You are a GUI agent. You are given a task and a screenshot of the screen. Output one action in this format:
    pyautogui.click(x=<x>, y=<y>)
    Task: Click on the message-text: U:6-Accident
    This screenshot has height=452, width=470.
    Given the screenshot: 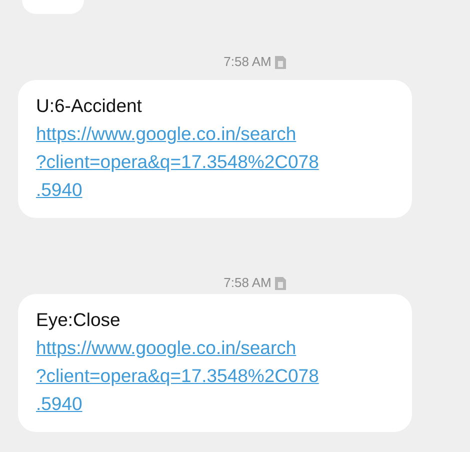 What is the action you would take?
    pyautogui.click(x=89, y=106)
    